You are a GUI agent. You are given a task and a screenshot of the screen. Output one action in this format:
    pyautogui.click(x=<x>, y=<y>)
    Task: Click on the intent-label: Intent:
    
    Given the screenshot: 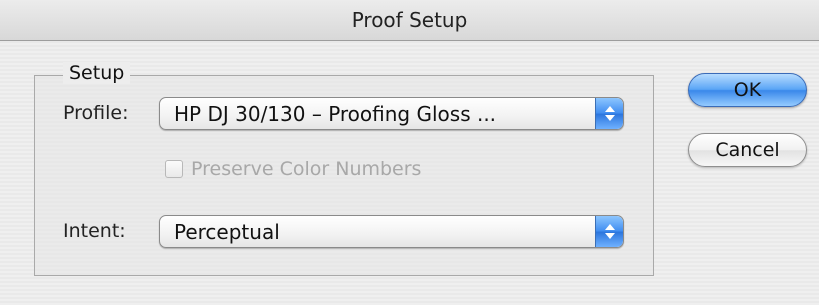 What is the action you would take?
    pyautogui.click(x=94, y=231)
    